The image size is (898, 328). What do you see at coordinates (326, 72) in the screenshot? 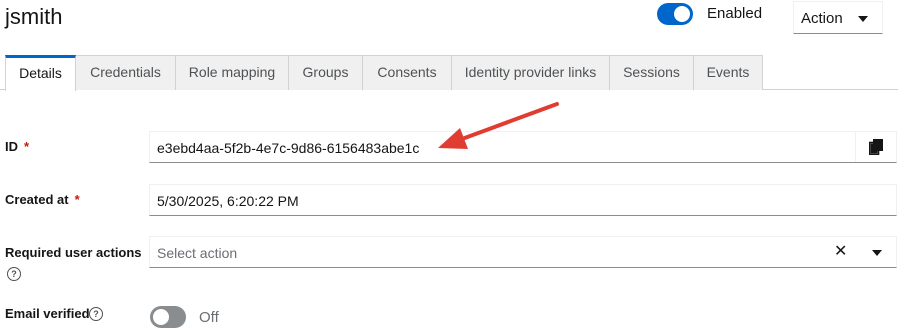
I see `tab-groups: Groups` at bounding box center [326, 72].